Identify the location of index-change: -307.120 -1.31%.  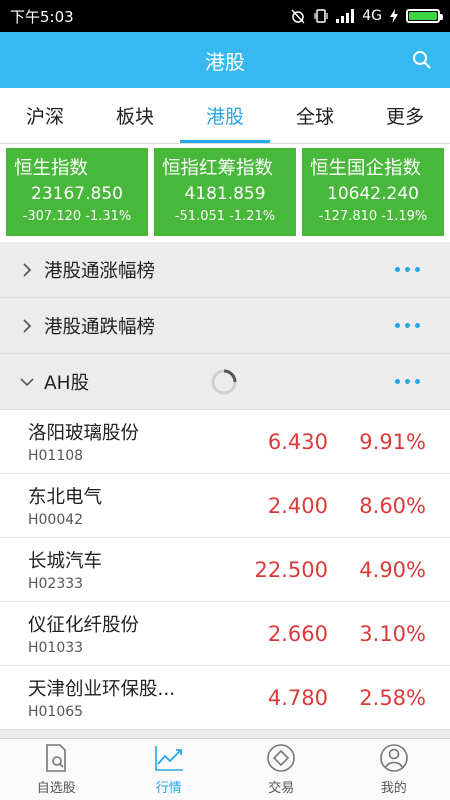
(77, 216).